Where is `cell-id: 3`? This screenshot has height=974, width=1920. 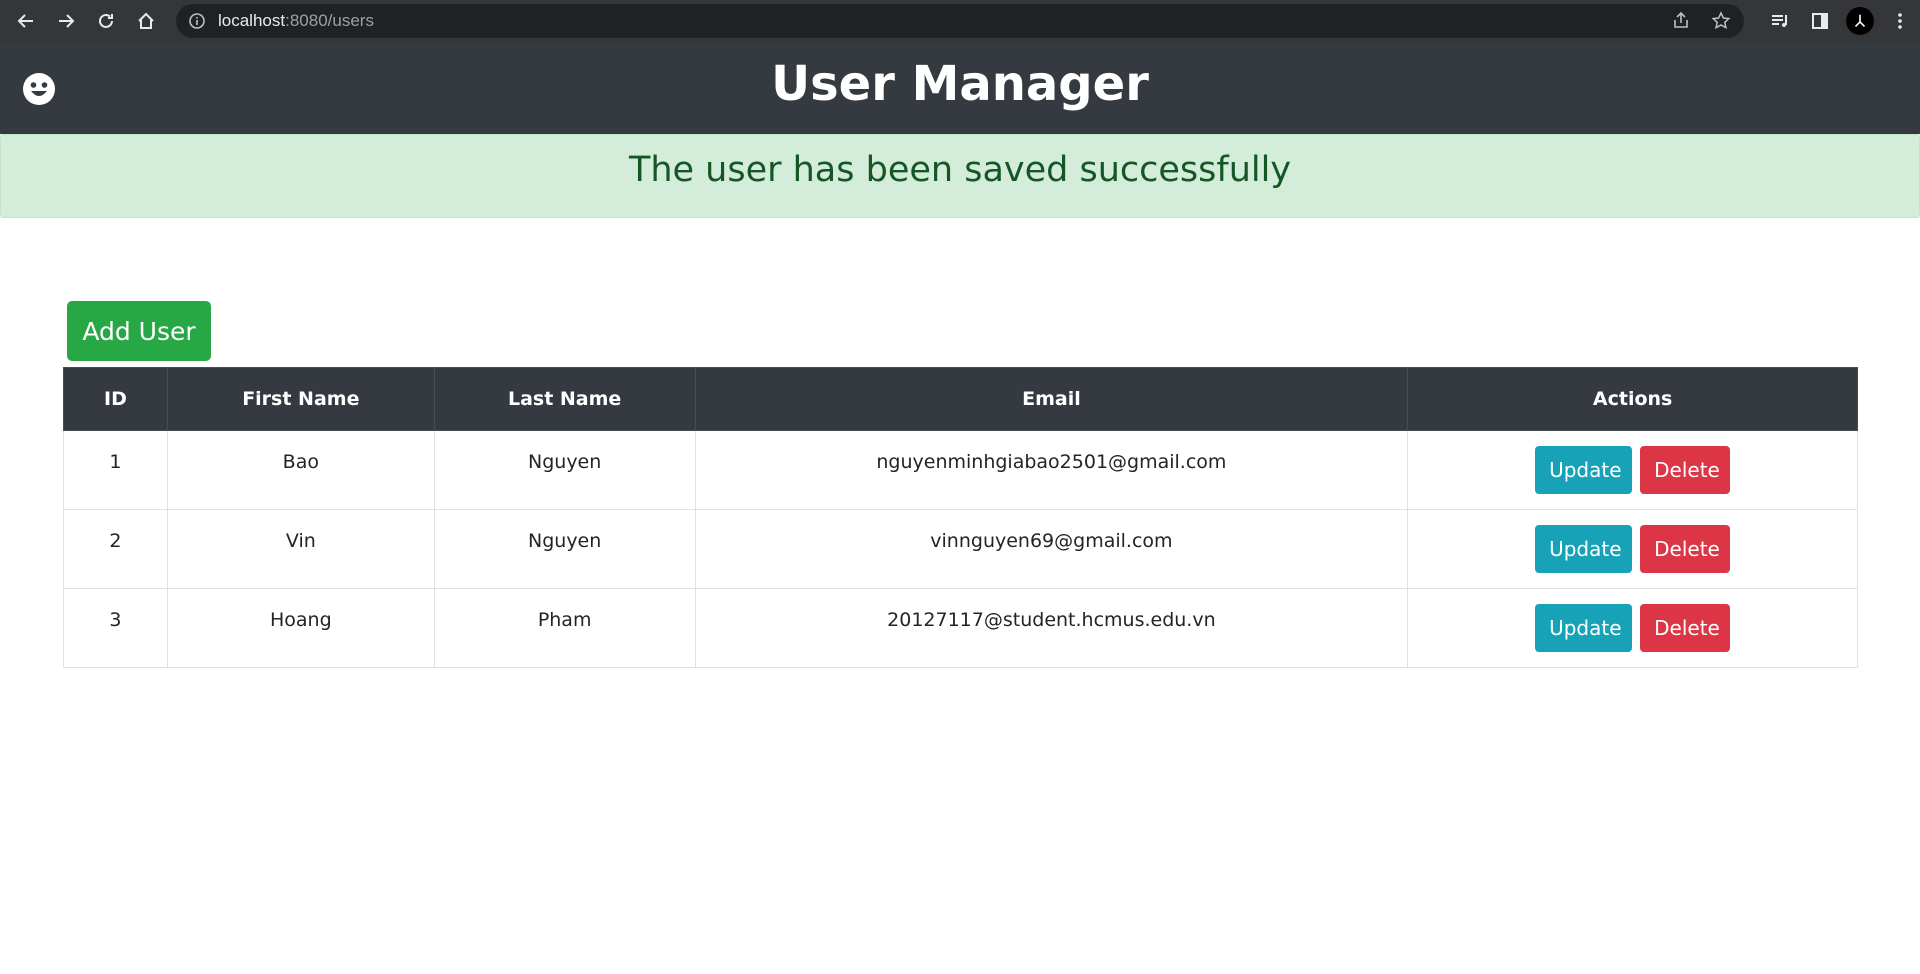
cell-id: 3 is located at coordinates (115, 628).